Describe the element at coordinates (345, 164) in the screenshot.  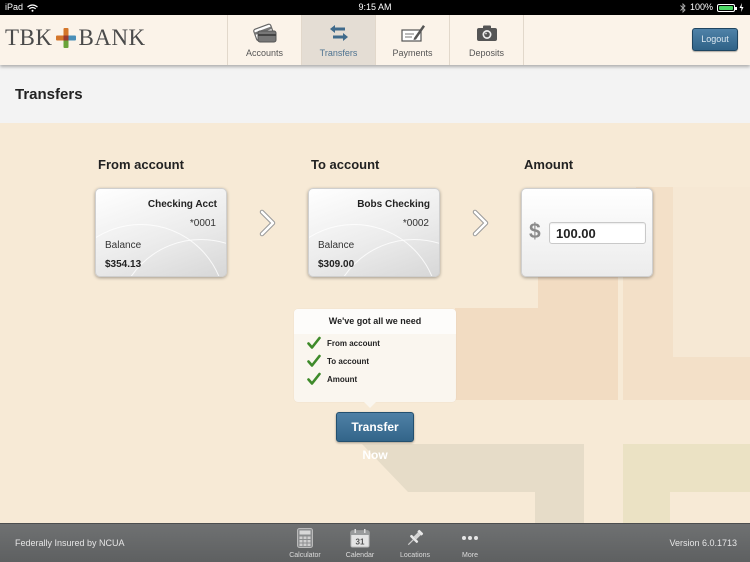
I see `to-account-label: To account` at that location.